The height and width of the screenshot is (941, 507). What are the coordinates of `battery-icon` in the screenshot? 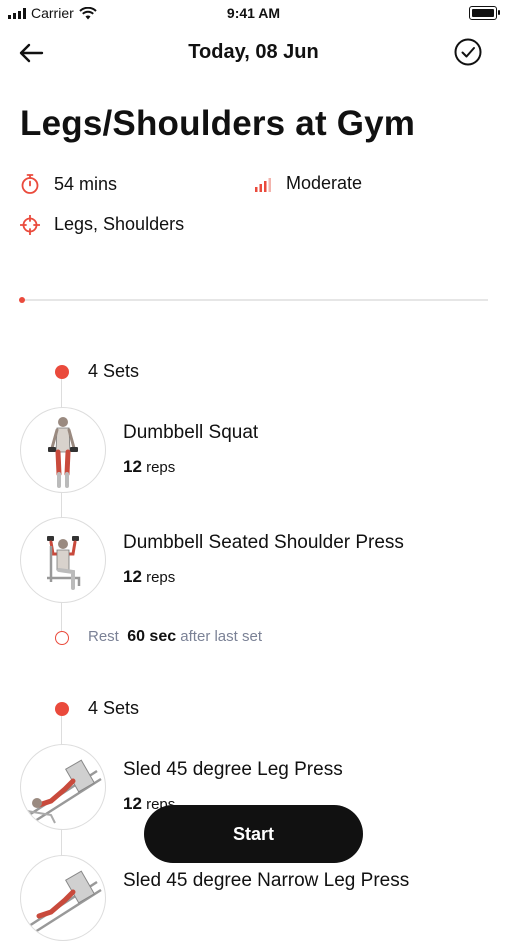 It's located at (484, 13).